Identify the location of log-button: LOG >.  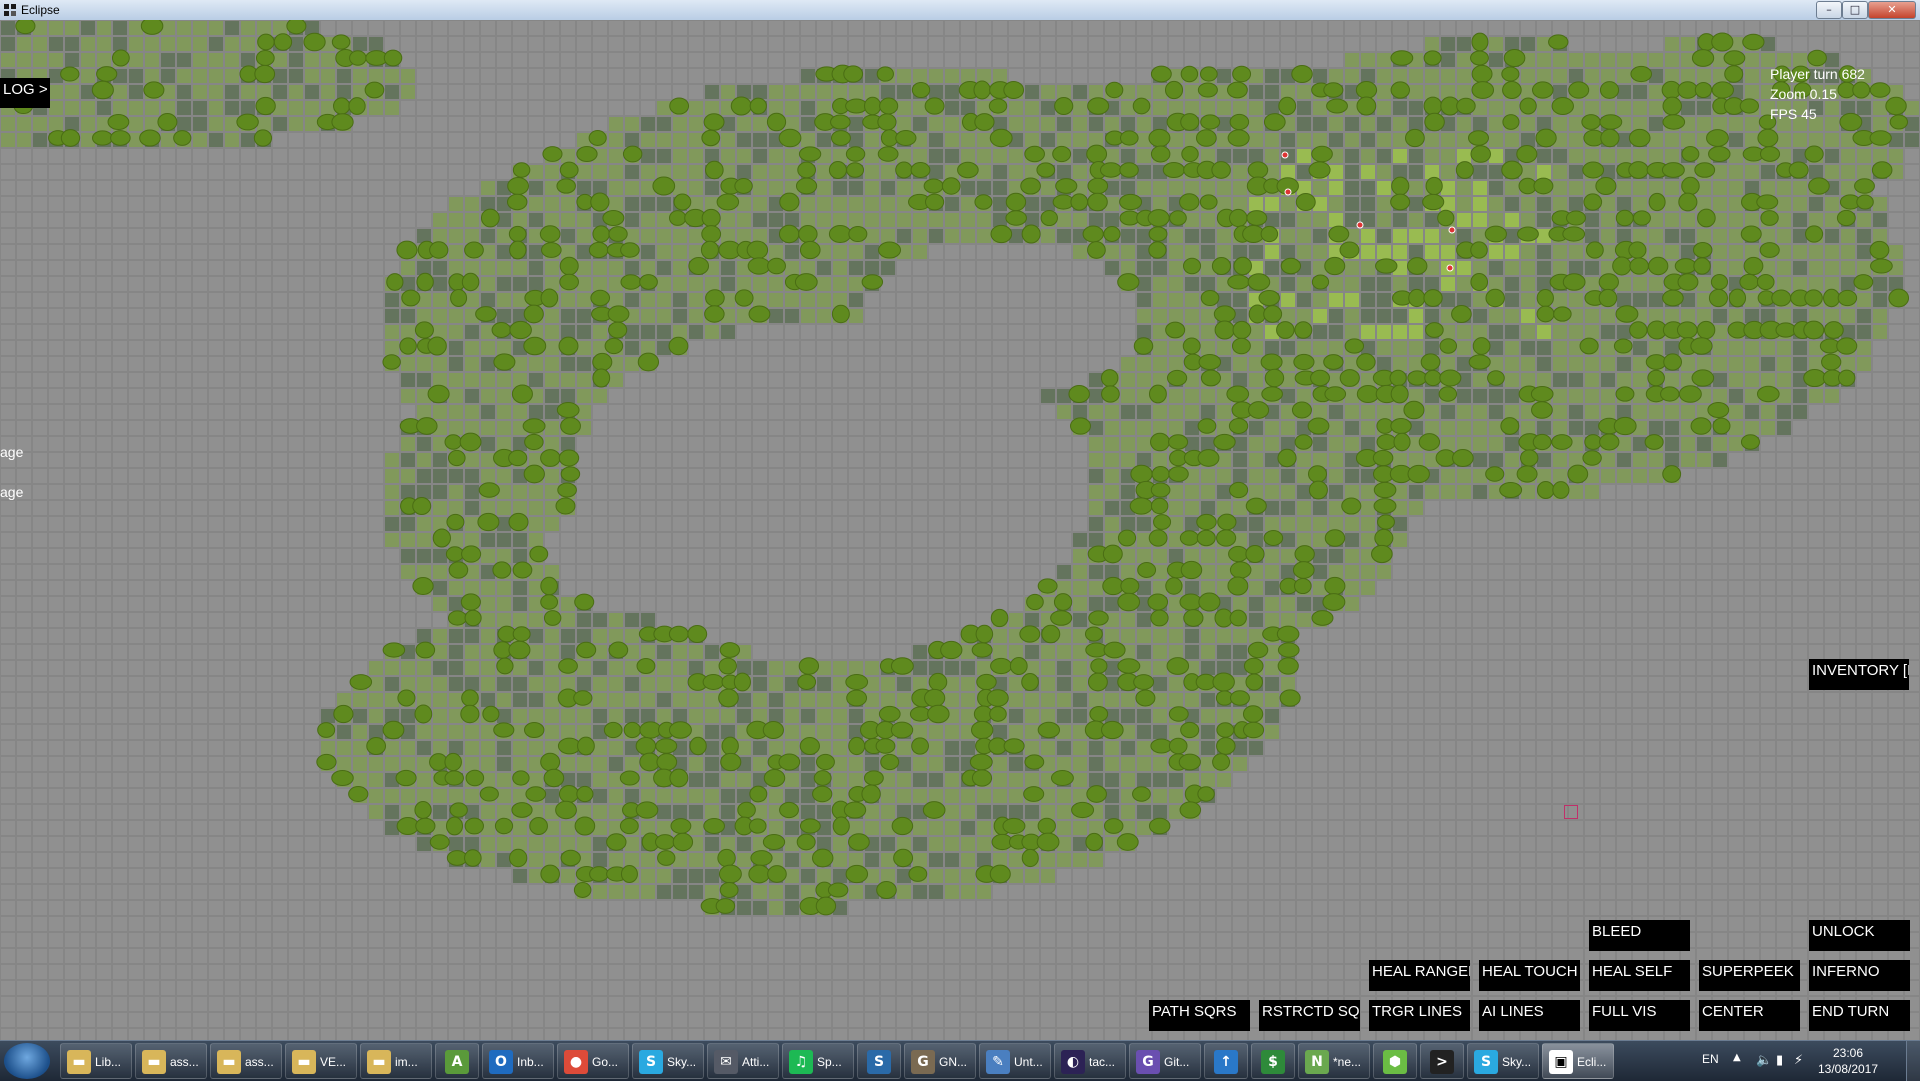
(25, 93).